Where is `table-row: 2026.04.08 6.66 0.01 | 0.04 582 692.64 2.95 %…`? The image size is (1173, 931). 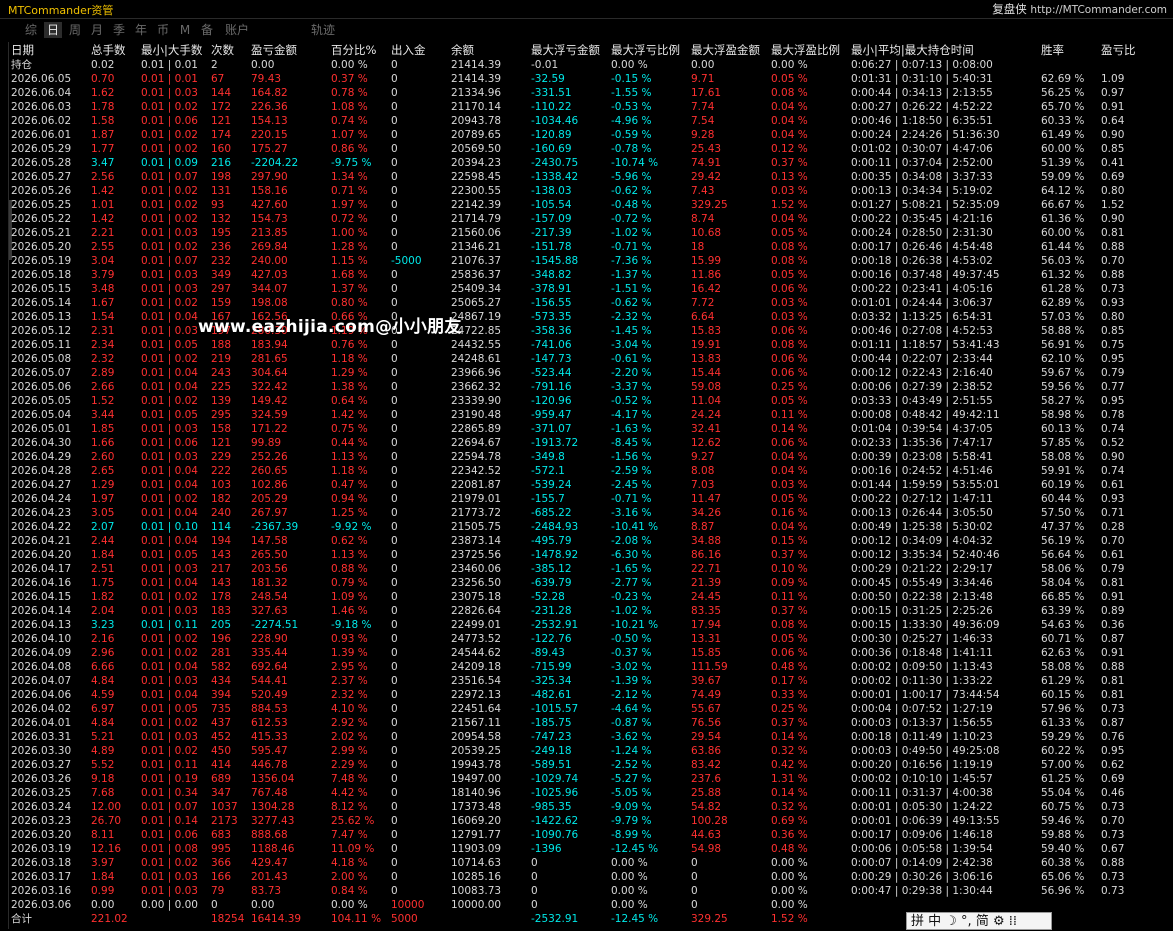
table-row: 2026.04.08 6.66 0.01 | 0.04 582 692.64 2.95 %… is located at coordinates (590, 667).